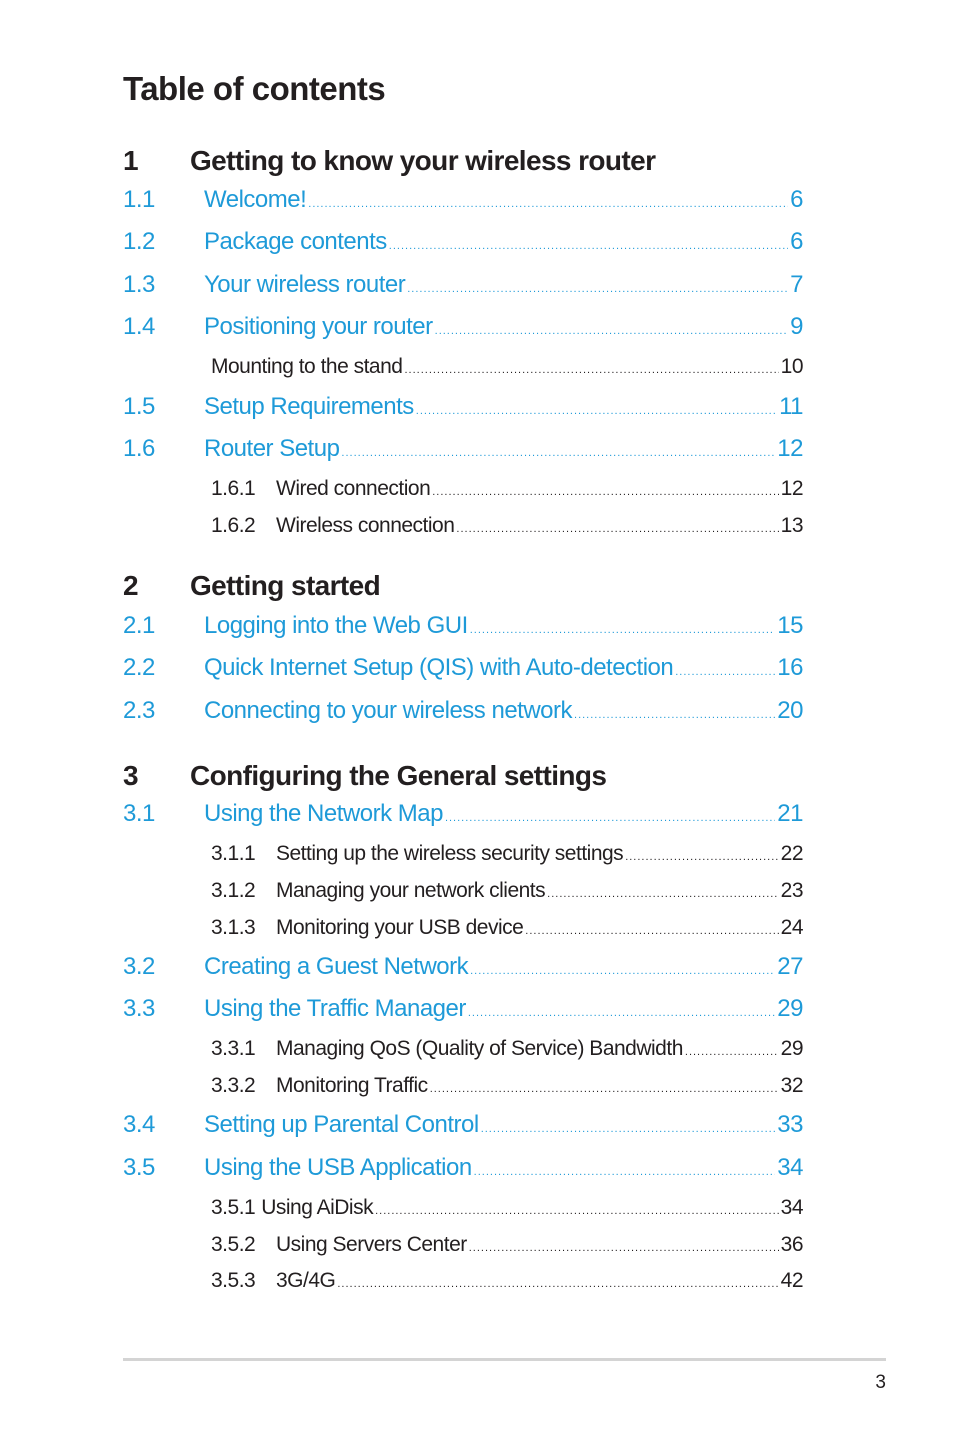 This screenshot has height=1438, width=954. I want to click on toc-entry-label: Using the Network Map, so click(323, 814).